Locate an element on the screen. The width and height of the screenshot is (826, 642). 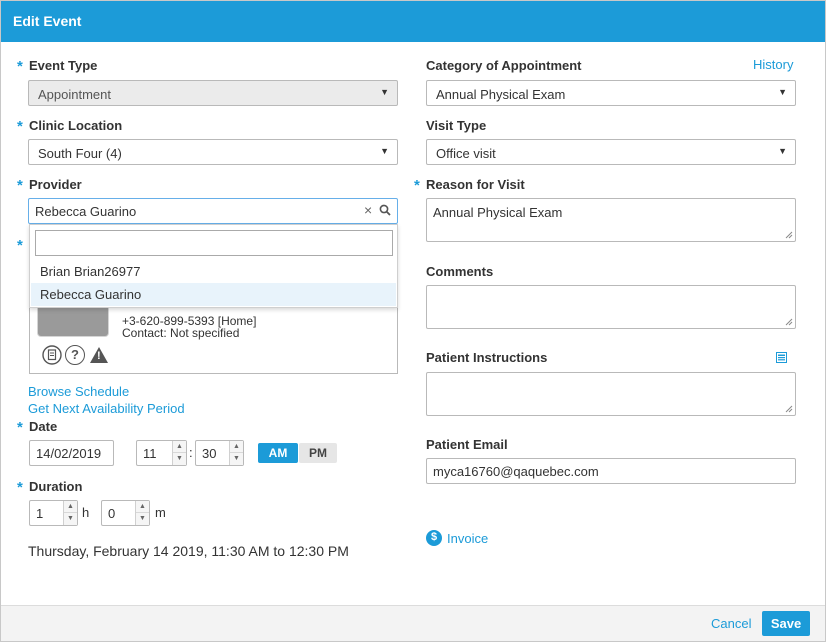
patient-instructions-label: Patient Instructions is located at coordinates (487, 357).